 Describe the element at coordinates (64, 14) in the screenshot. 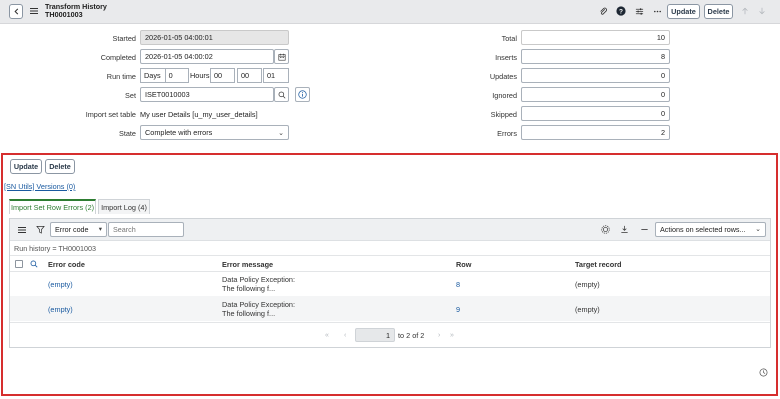

I see `record-number: TH0001003` at that location.